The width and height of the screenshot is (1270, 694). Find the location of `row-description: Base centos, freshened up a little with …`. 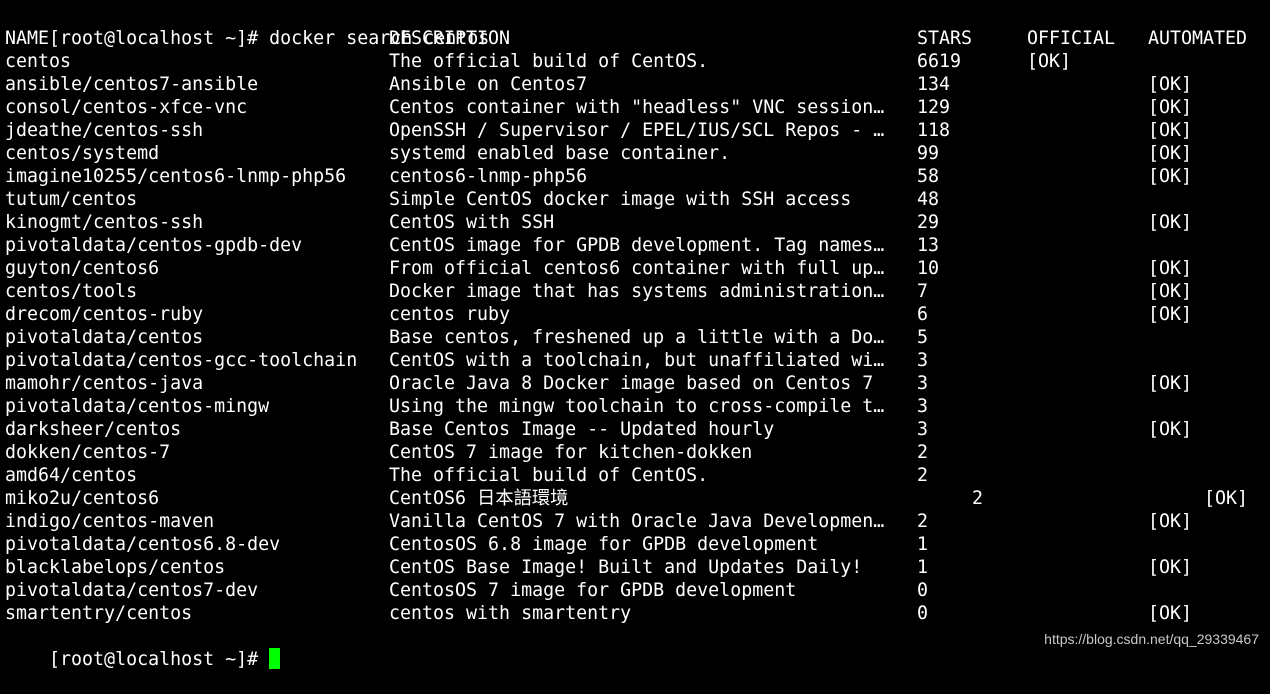

row-description: Base centos, freshened up a little with … is located at coordinates (637, 337).